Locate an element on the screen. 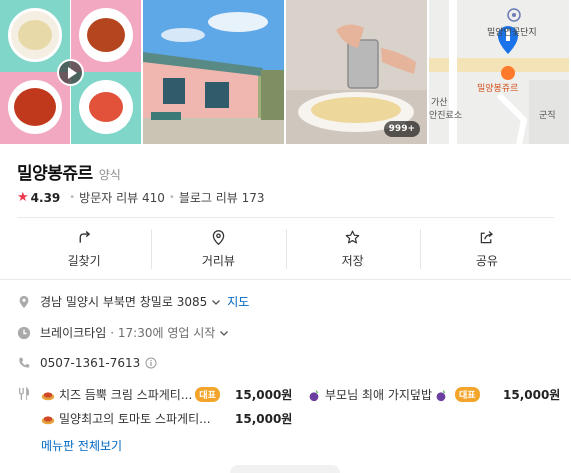 This screenshot has height=473, width=571. photo-restaurant-exterior is located at coordinates (213, 72).